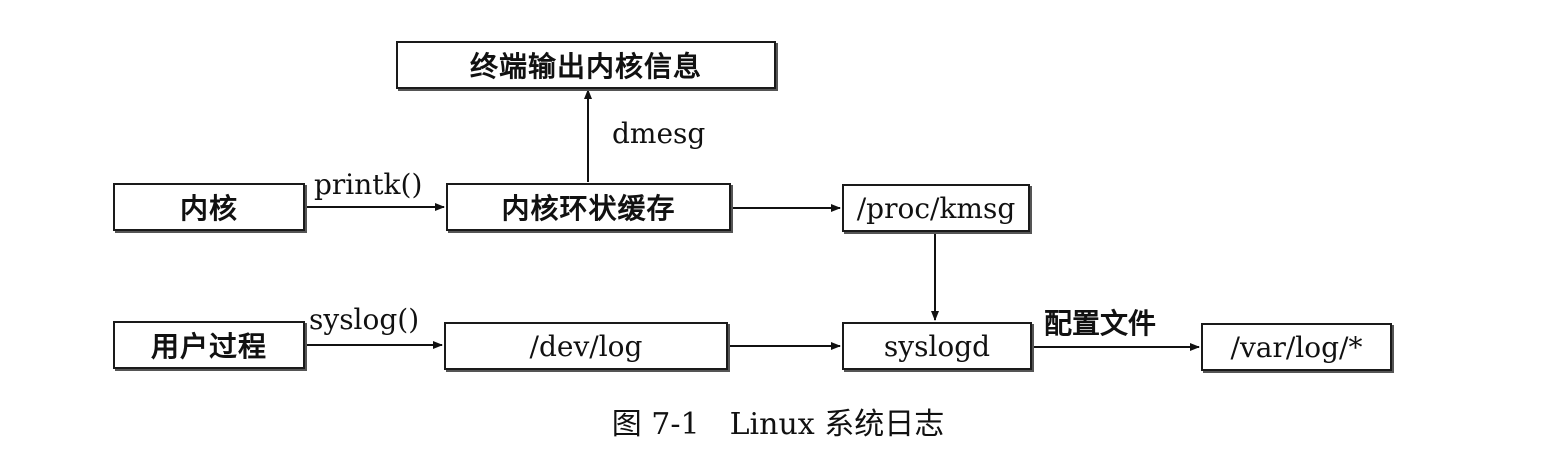  Describe the element at coordinates (588, 207) in the screenshot. I see `ring-buffer-box: 内核环状缓存` at that location.